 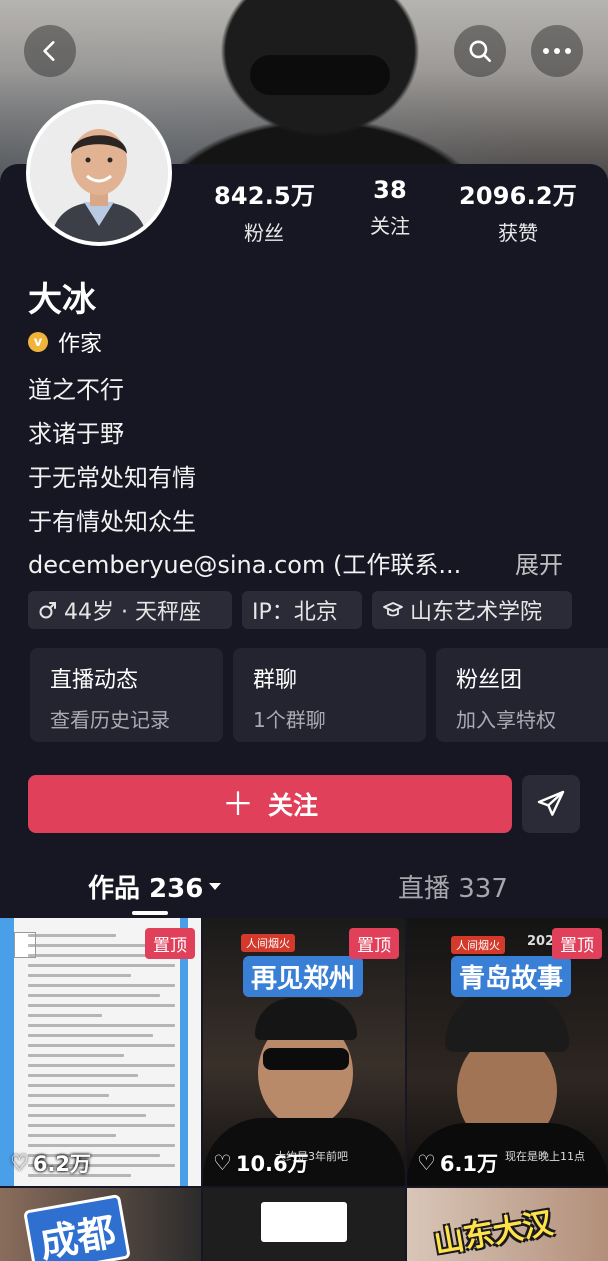 I want to click on thumb-sunglasses, so click(x=306, y=1059).